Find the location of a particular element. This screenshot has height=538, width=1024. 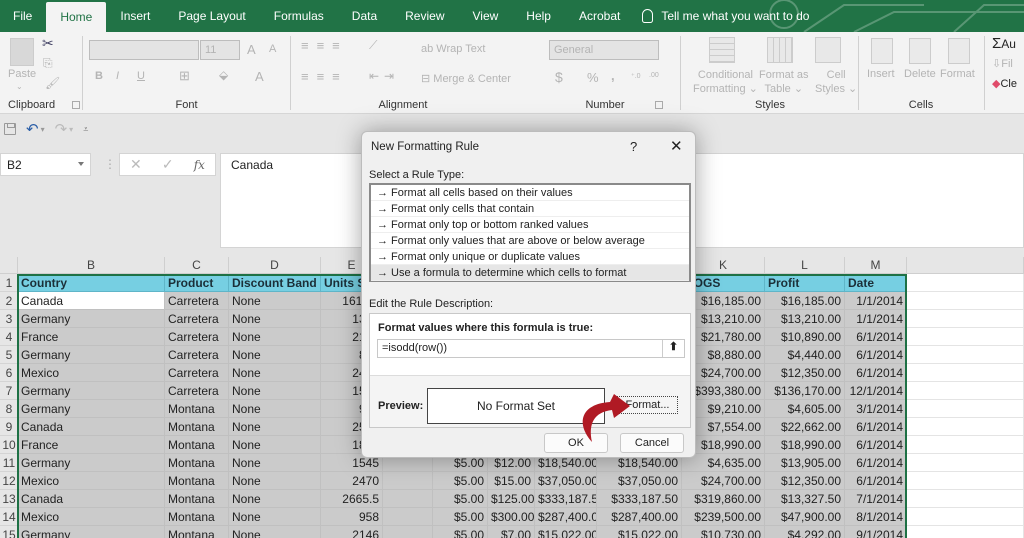

merge-center-button: ⊟ Merge & Center is located at coordinates (466, 78).